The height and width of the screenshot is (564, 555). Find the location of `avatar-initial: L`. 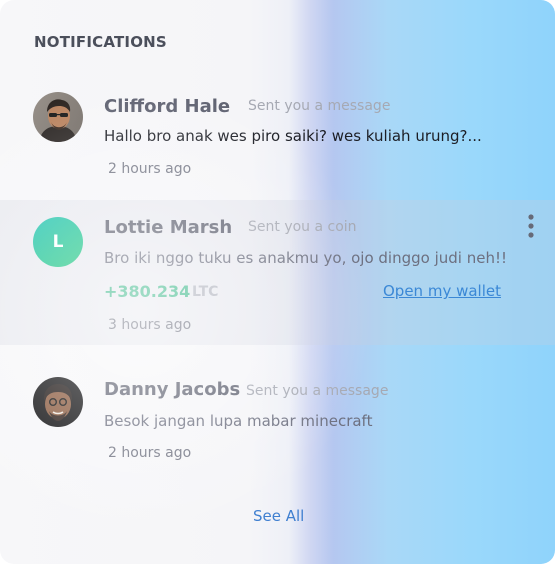

avatar-initial: L is located at coordinates (58, 242).